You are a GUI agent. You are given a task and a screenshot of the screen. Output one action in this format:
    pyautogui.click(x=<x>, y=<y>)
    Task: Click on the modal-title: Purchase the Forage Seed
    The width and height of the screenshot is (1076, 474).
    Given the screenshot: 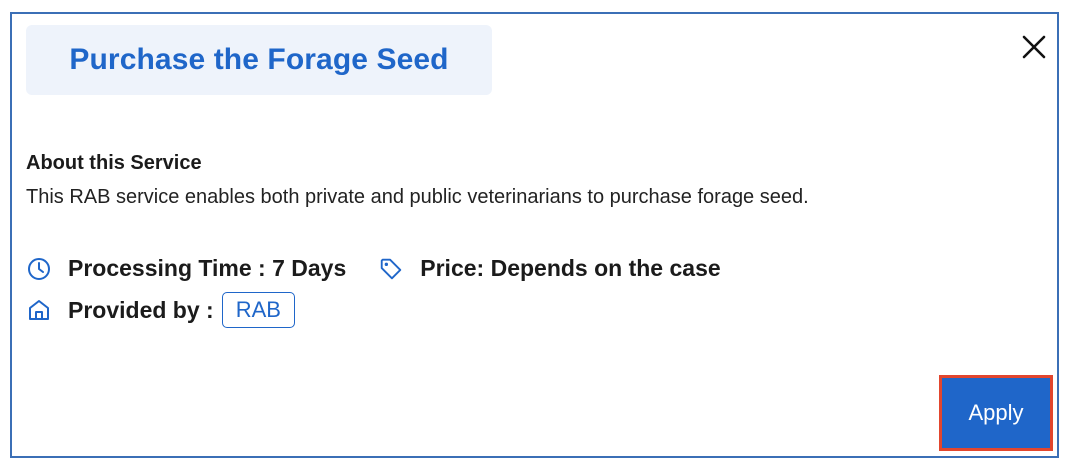 What is the action you would take?
    pyautogui.click(x=259, y=59)
    